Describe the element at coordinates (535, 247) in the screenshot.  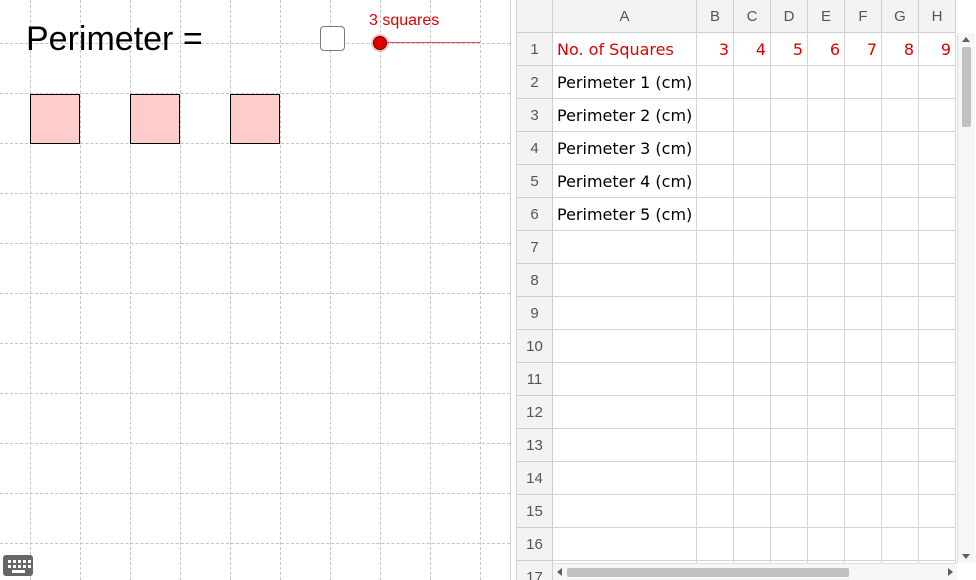
I see `row-header-7: 7` at that location.